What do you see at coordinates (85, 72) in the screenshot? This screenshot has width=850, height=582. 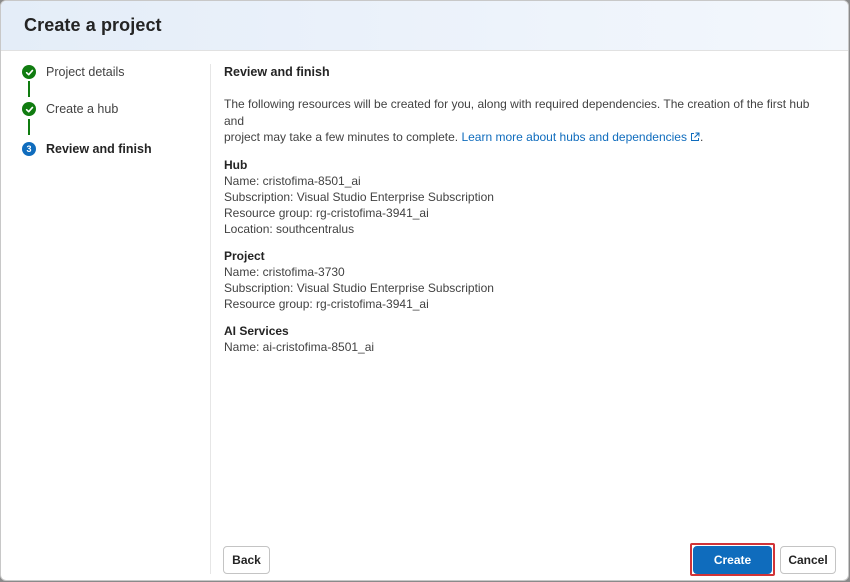 I see `step-label: Project details` at bounding box center [85, 72].